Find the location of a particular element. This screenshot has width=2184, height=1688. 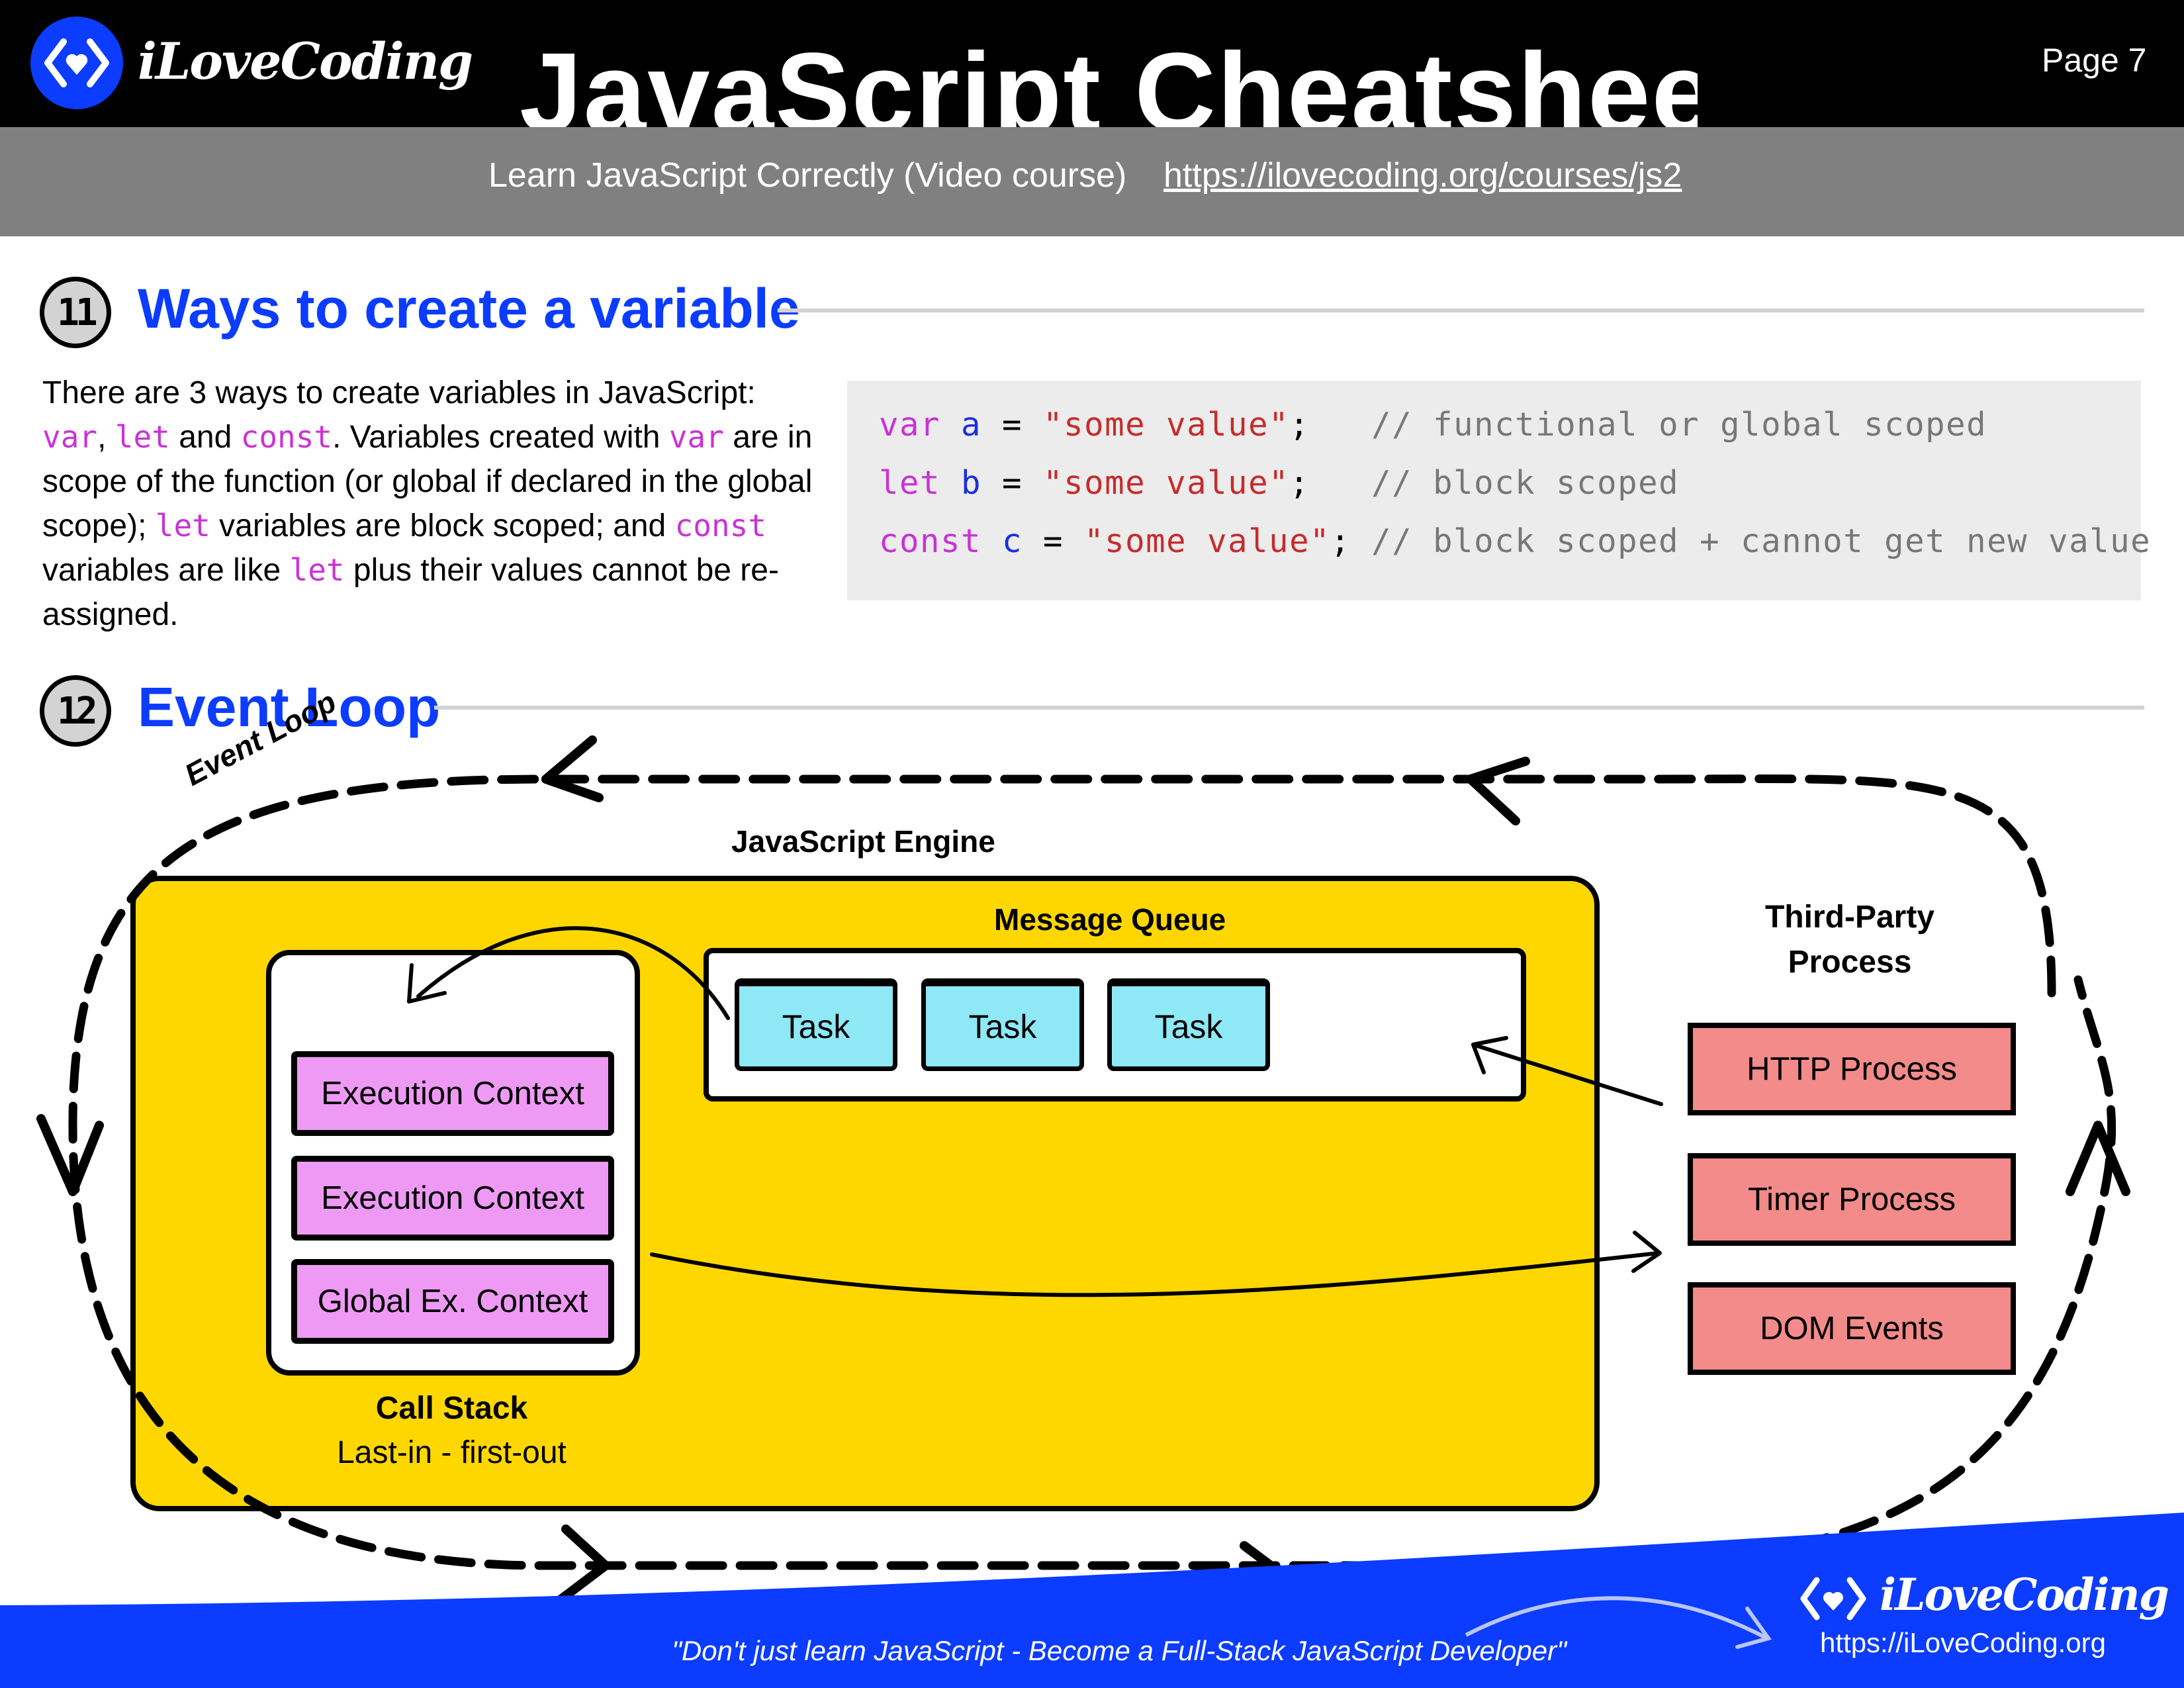

footer-logo-icon is located at coordinates (1833, 1598).